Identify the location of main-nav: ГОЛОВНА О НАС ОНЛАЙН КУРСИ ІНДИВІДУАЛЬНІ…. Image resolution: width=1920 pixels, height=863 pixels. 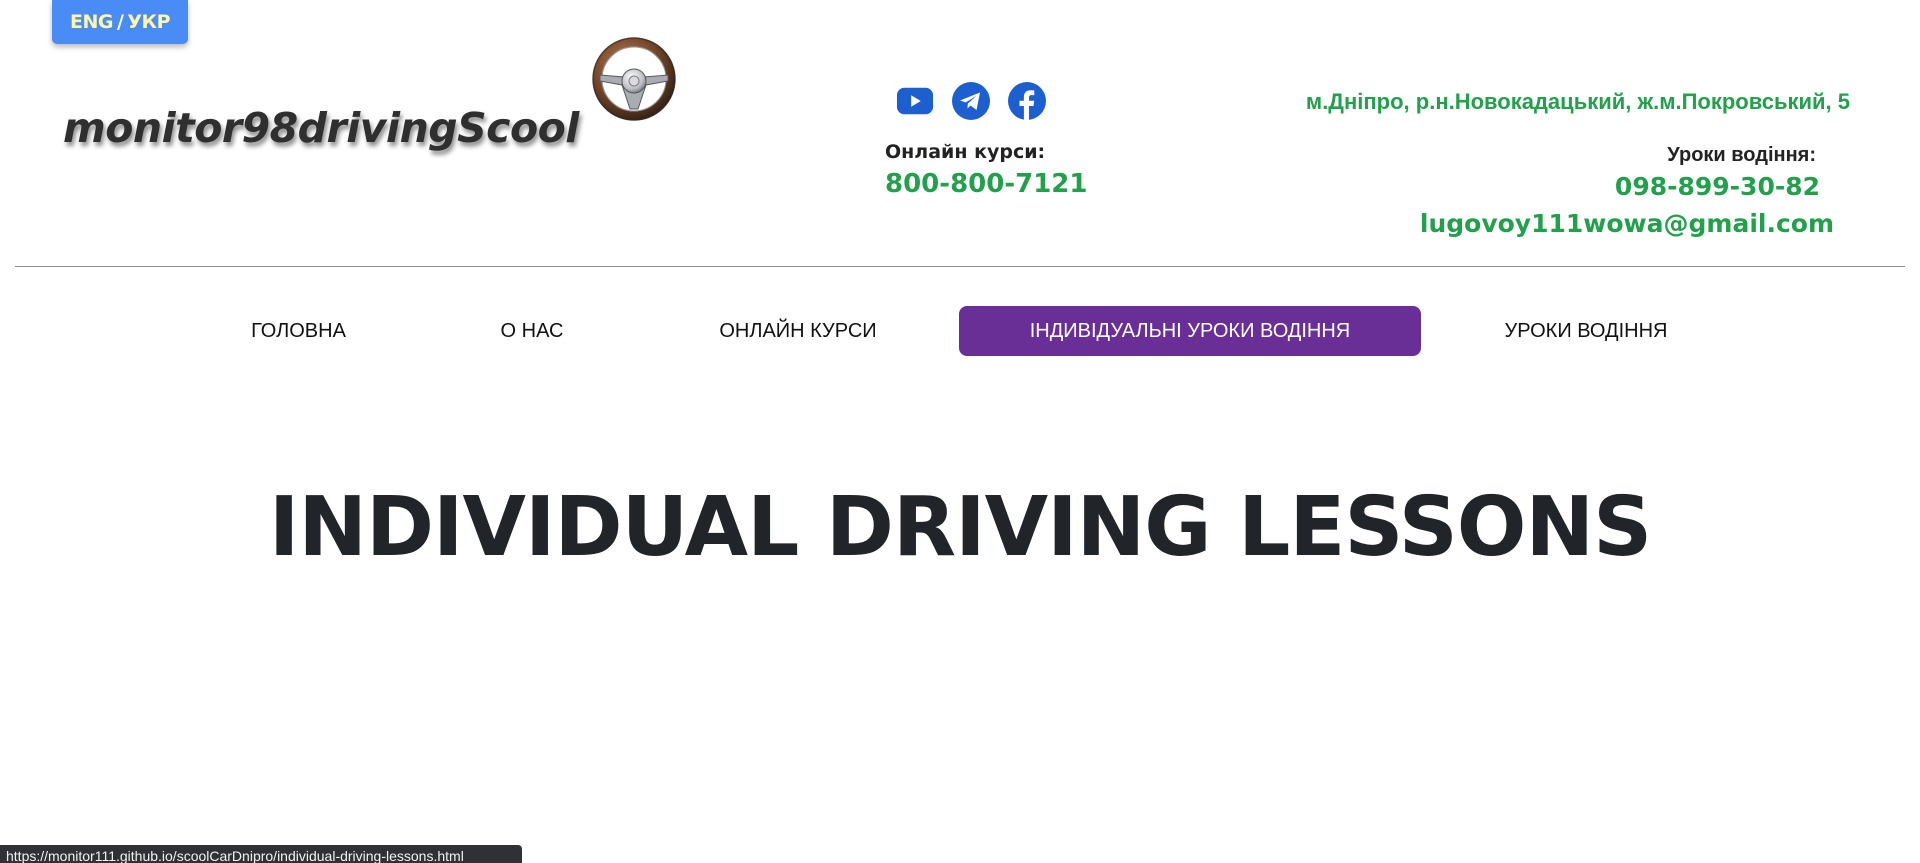
(960, 331).